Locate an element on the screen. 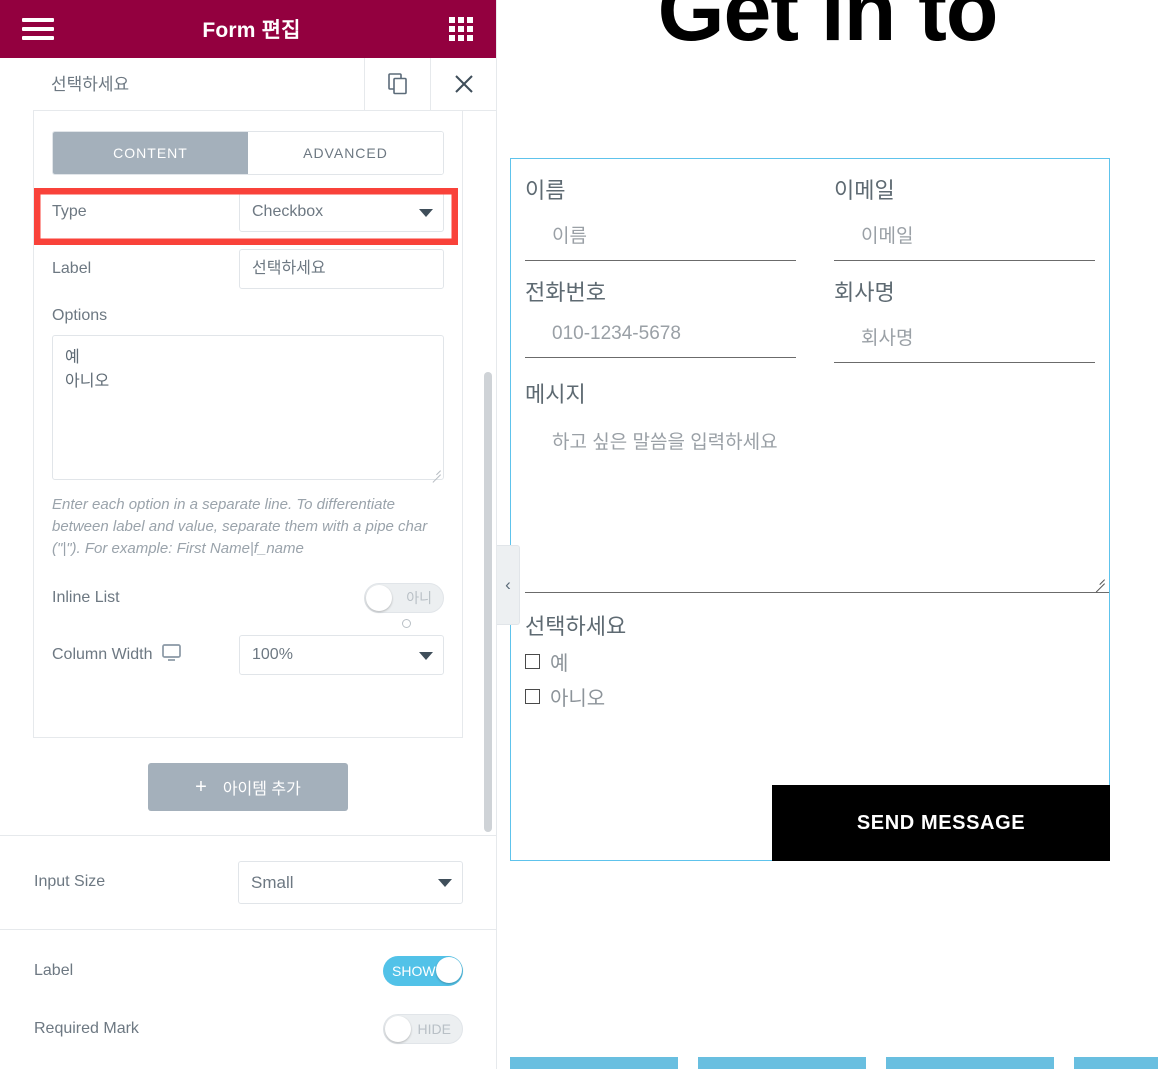 This screenshot has width=1158, height=1069. form-item-header: 선택하세요 is located at coordinates (264, 84).